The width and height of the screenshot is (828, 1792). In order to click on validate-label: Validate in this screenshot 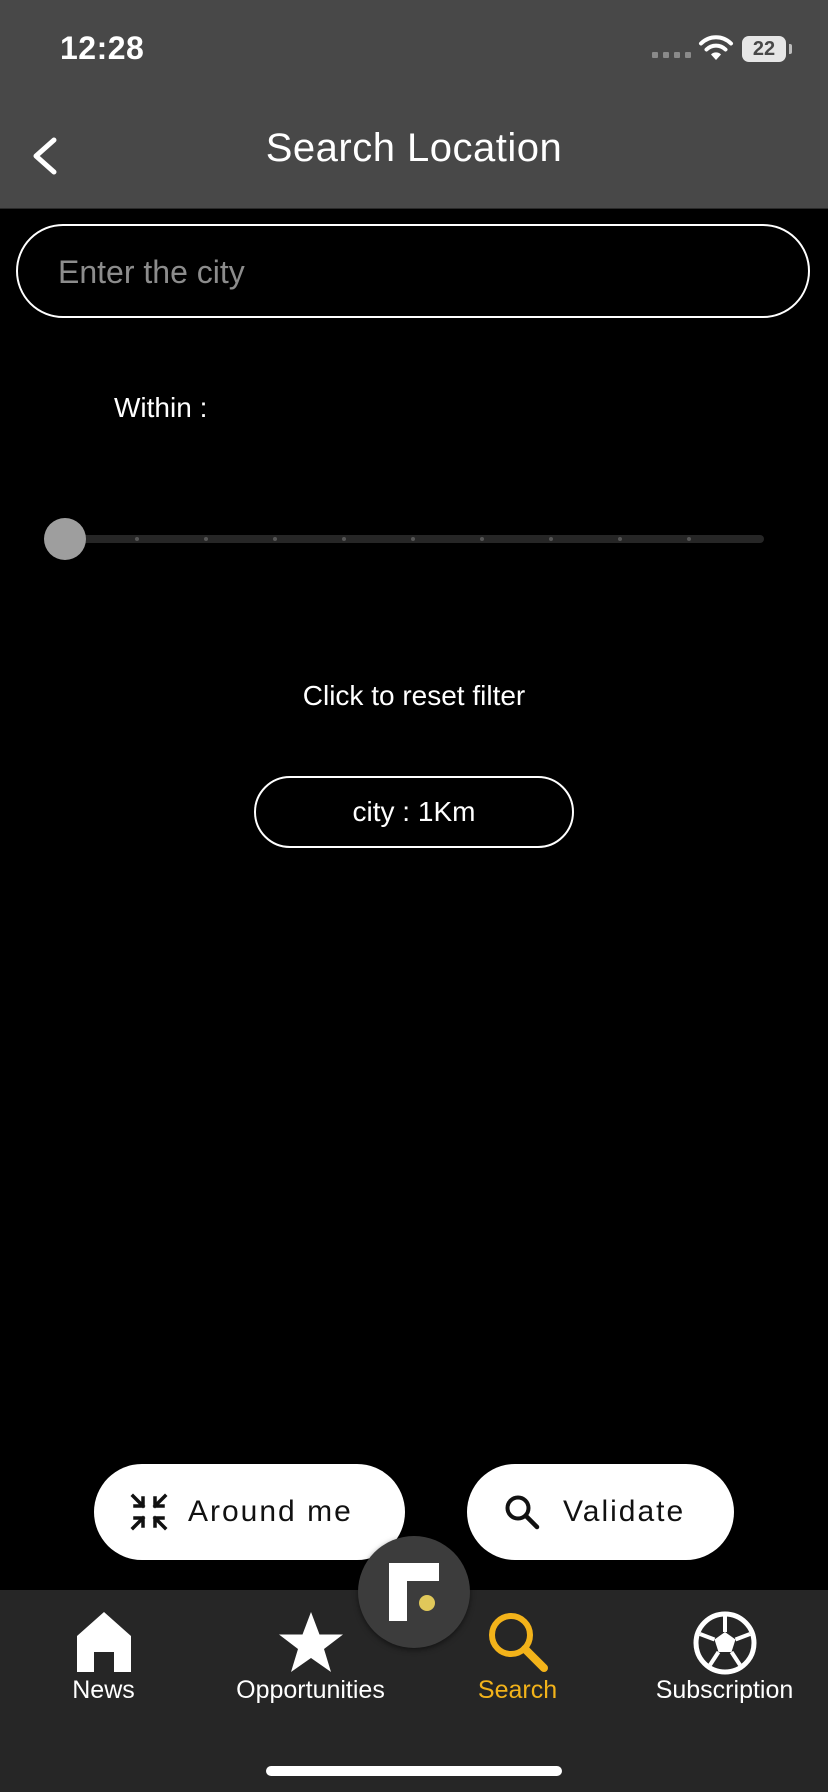, I will do `click(624, 1511)`.